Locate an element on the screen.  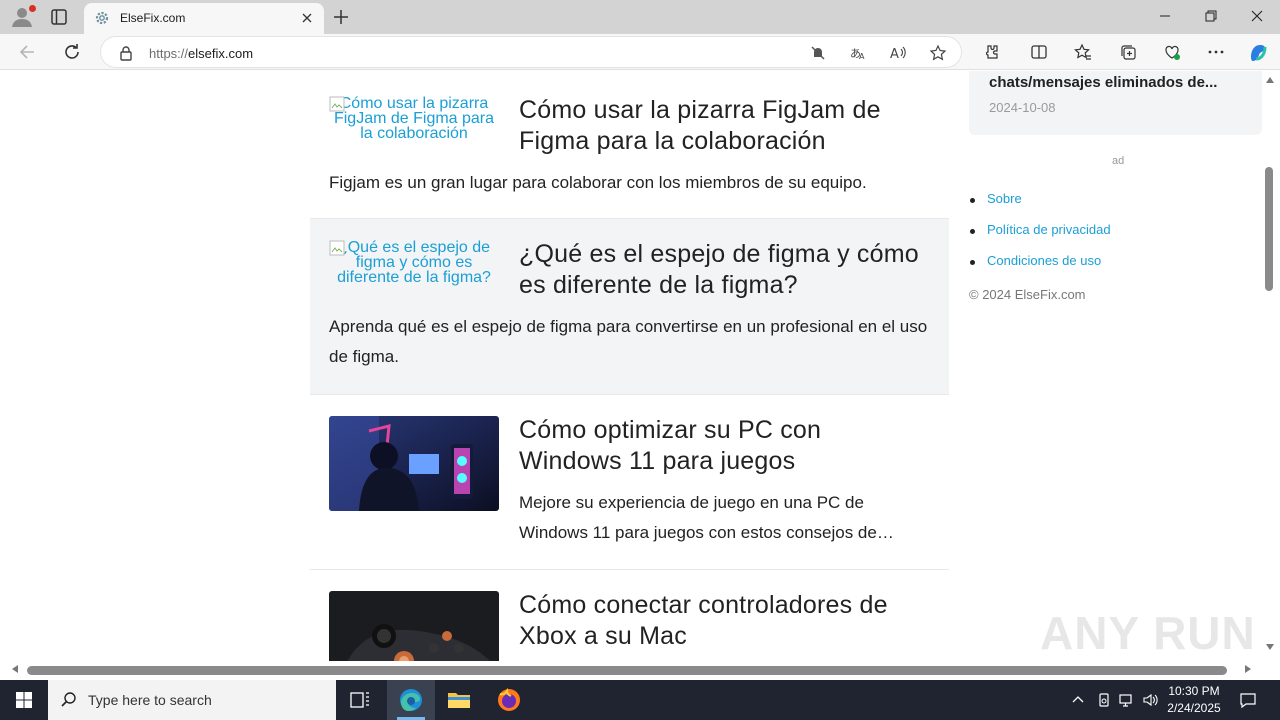
scroll-left-arrow-icon is located at coordinates (15, 669).